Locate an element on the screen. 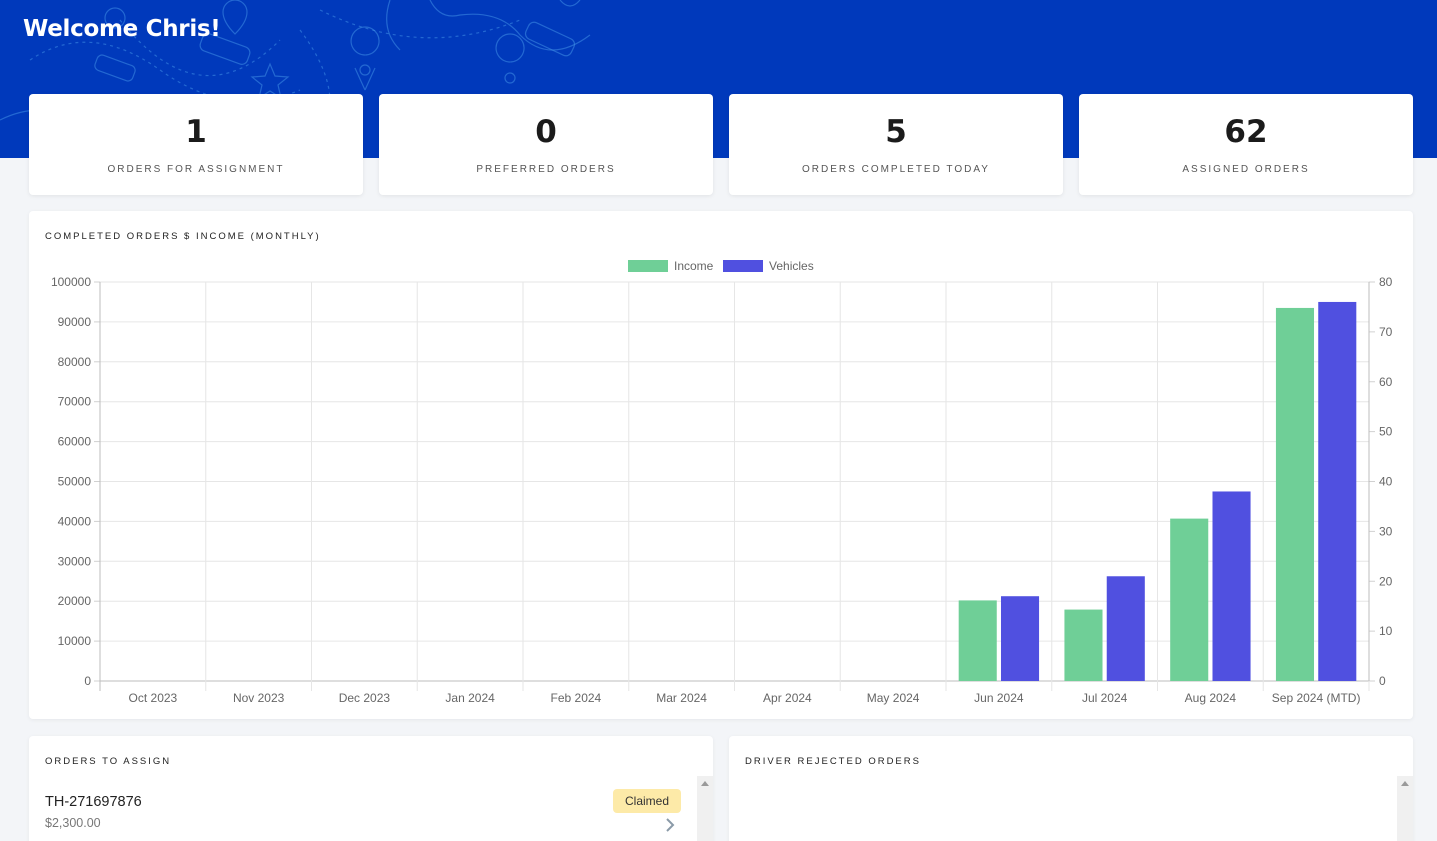 This screenshot has width=1437, height=841. stat-value: 62 is located at coordinates (1246, 132).